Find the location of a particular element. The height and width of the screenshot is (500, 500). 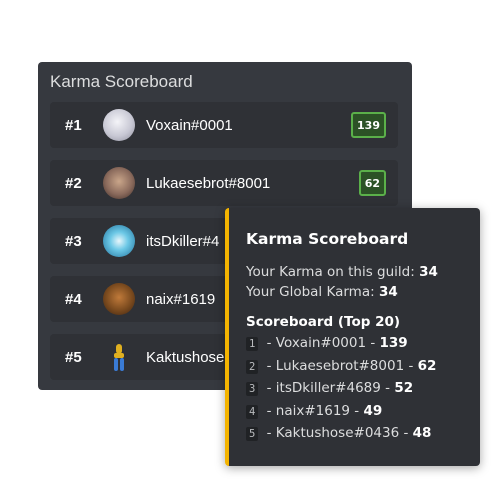

username: Lukaesebrot#8001 is located at coordinates (208, 183).